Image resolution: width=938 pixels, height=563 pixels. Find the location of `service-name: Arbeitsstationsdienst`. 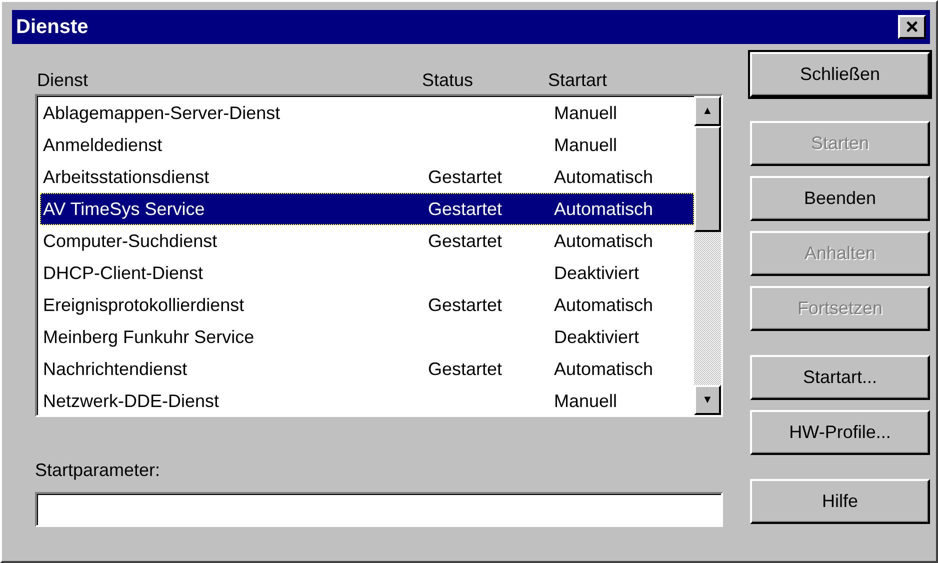

service-name: Arbeitsstationsdienst is located at coordinates (126, 176).